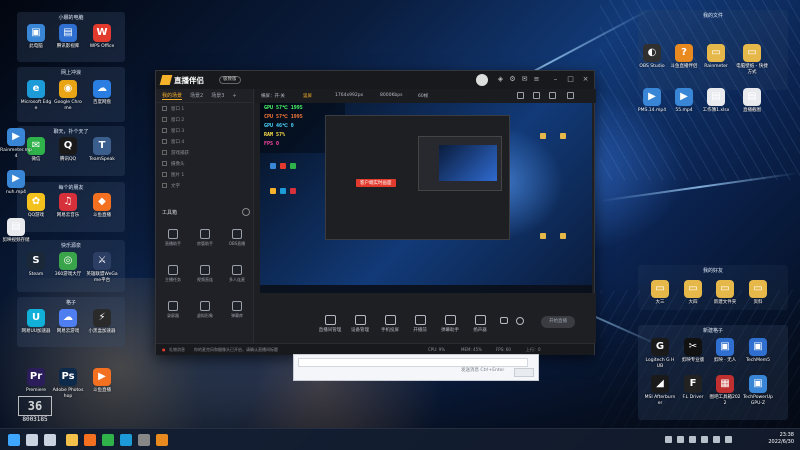 Image resolution: width=800 pixels, height=450 pixels. I want to click on tab-scene-3: 场景3, so click(217, 95).